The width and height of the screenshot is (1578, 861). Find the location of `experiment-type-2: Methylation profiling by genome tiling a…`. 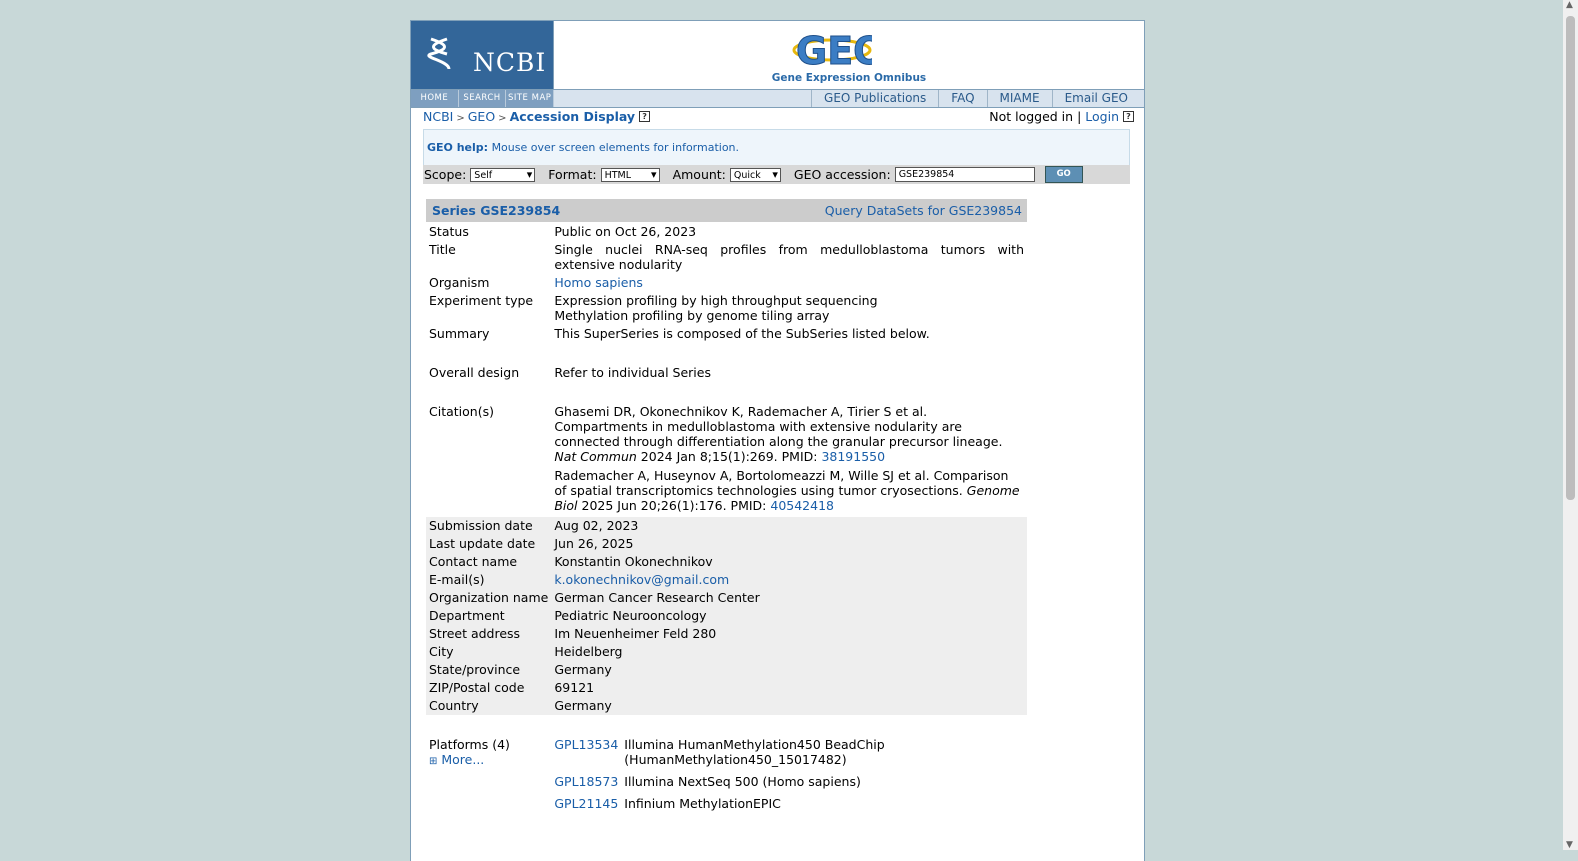

experiment-type-2: Methylation profiling by genome tiling a… is located at coordinates (692, 315).